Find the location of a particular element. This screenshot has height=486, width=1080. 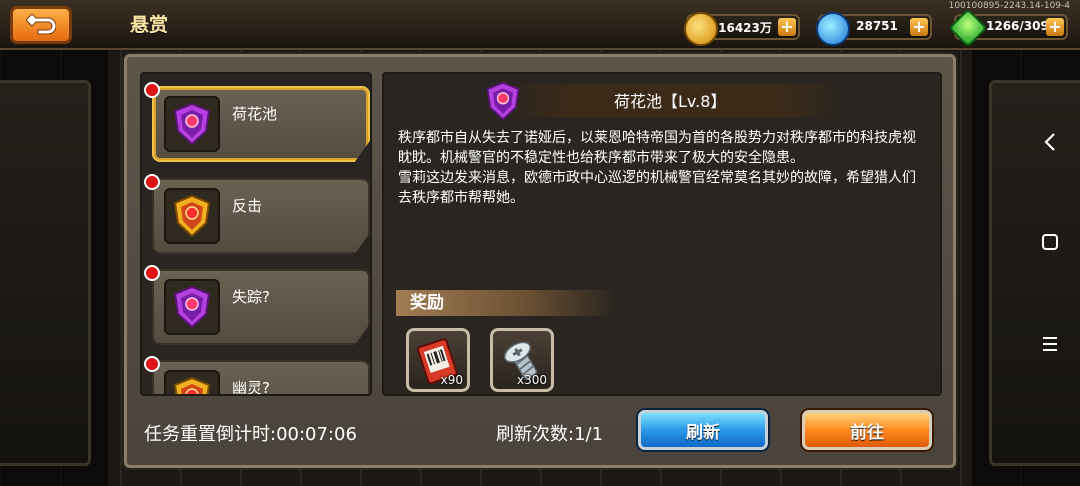

quest-label: 荷花池 is located at coordinates (255, 114).